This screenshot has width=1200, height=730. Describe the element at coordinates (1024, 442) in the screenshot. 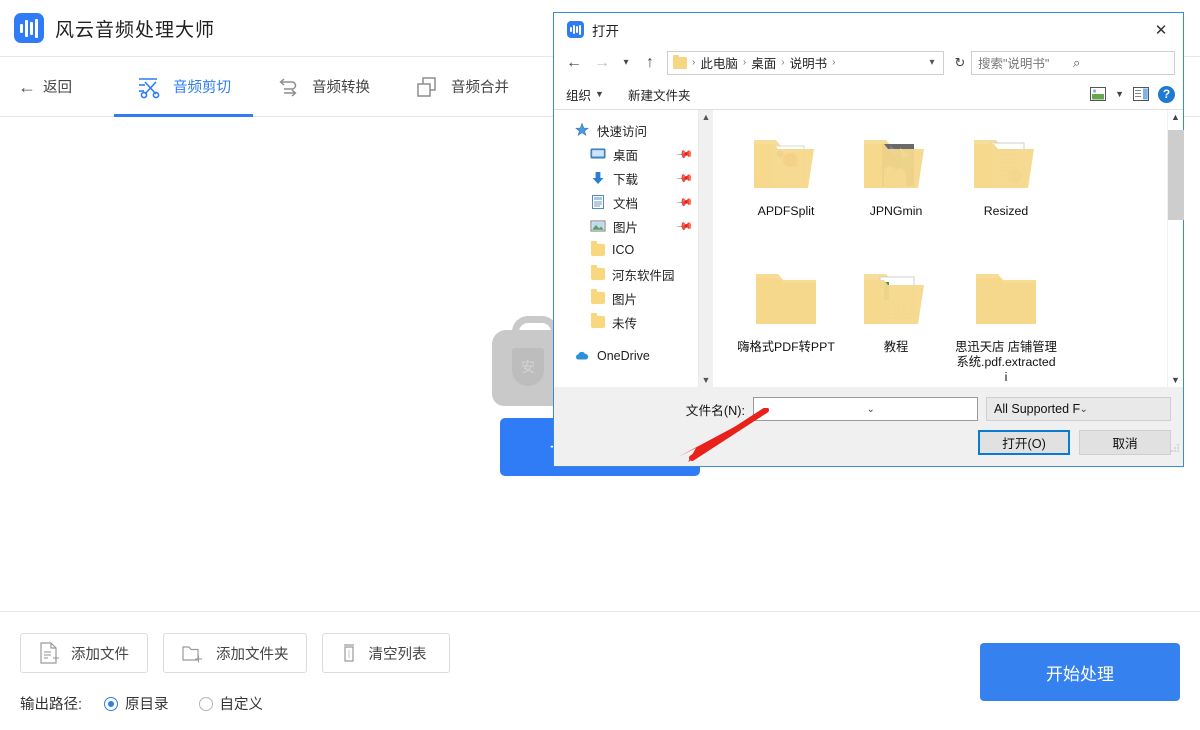

I see `open-button: 打开(O)` at that location.